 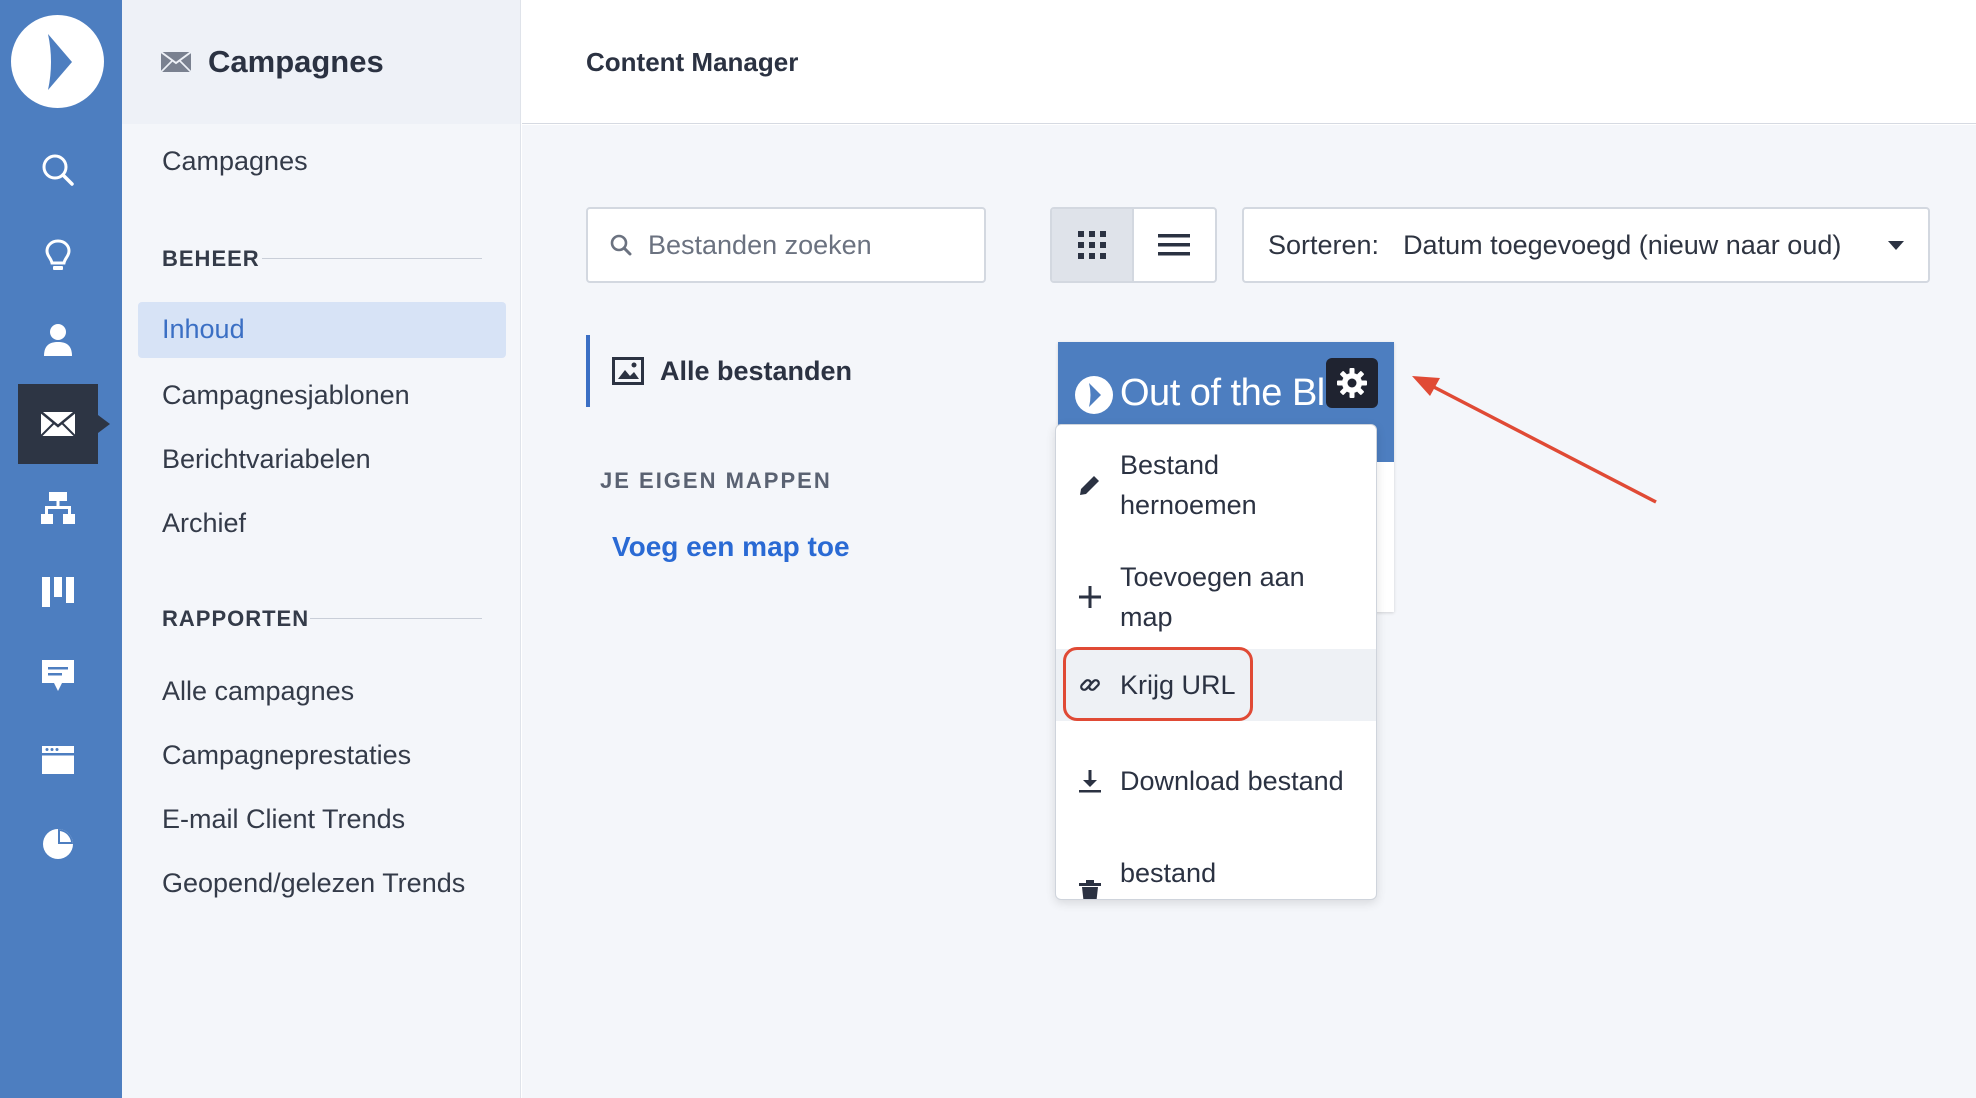 What do you see at coordinates (61, 549) in the screenshot?
I see `icon-rail` at bounding box center [61, 549].